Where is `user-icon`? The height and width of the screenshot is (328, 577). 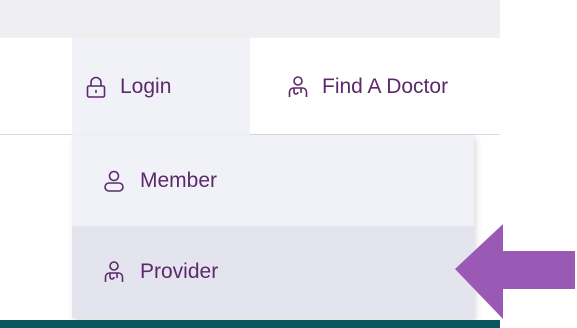
user-icon is located at coordinates (114, 181).